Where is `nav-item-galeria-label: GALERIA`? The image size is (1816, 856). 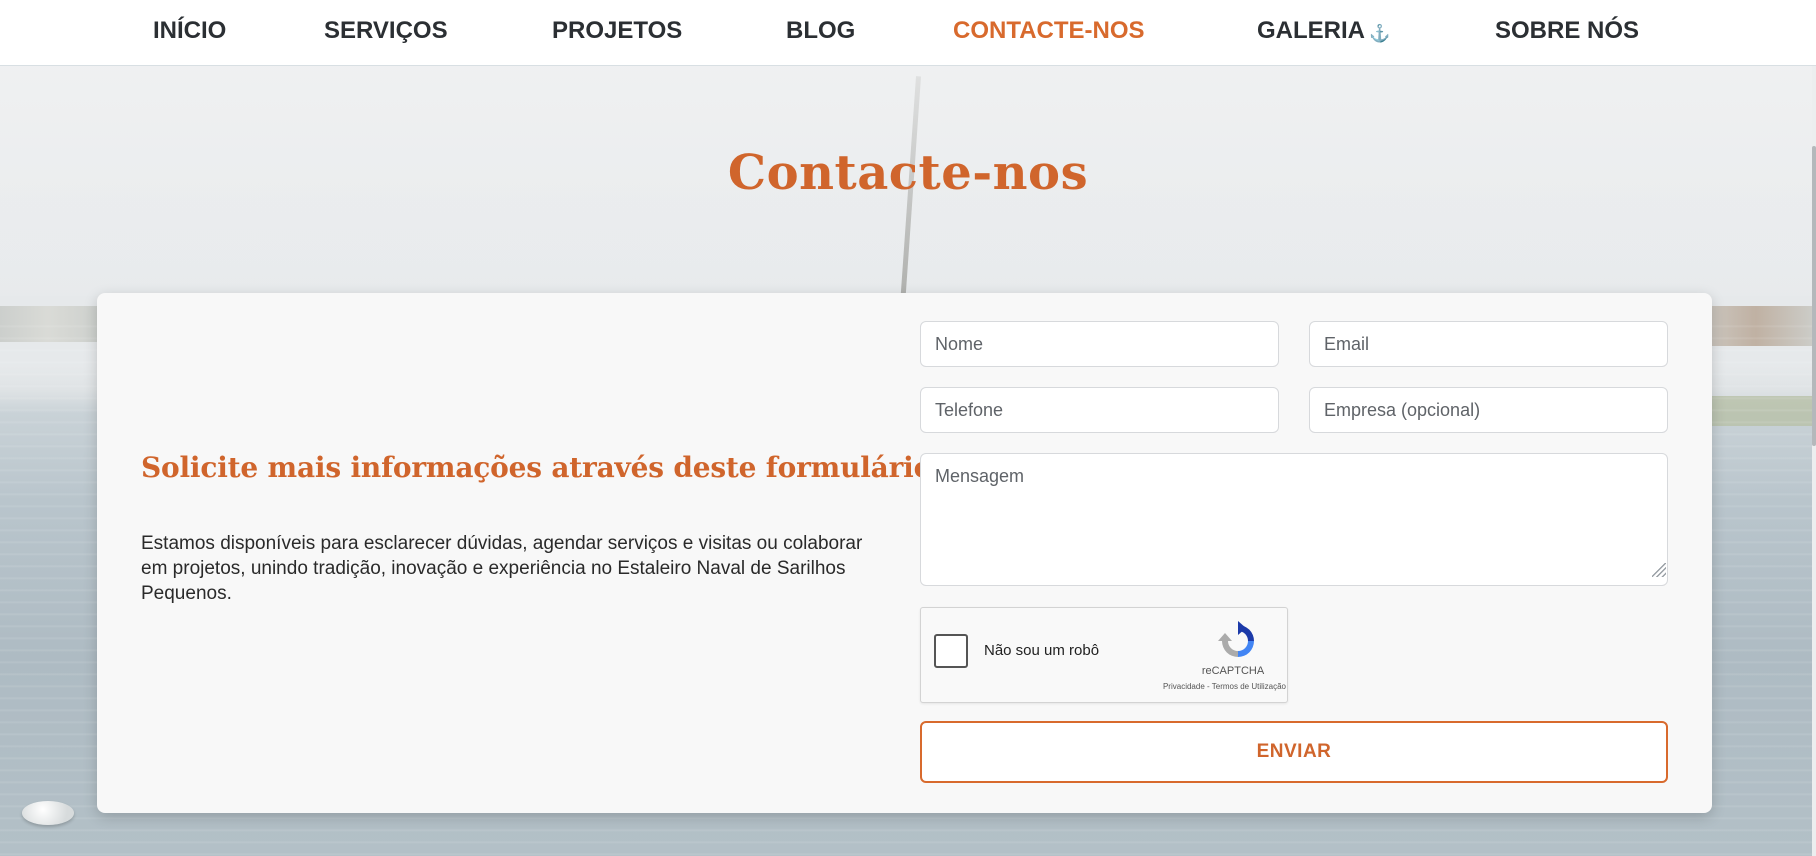
nav-item-galeria-label: GALERIA is located at coordinates (1311, 30).